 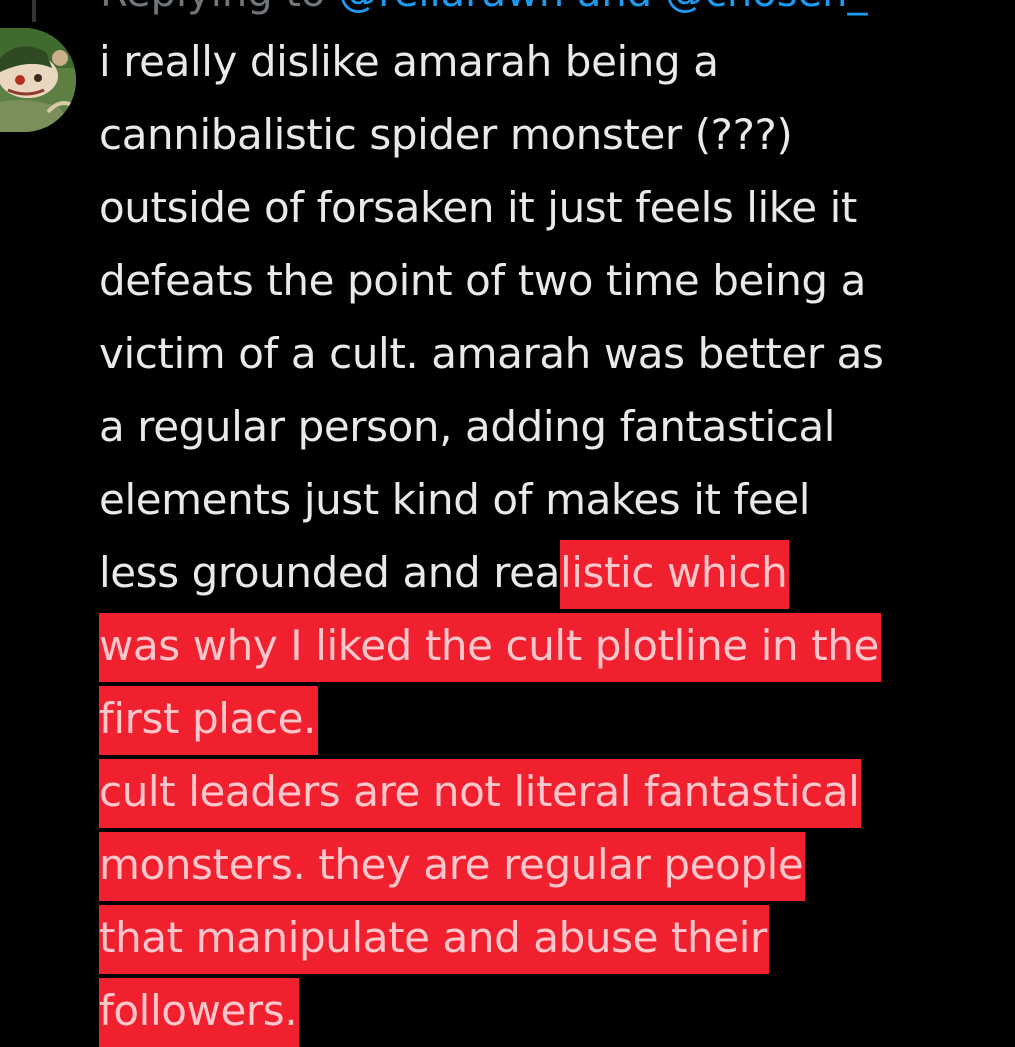 I want to click on reply-prefix: Replying to, so click(x=219, y=8).